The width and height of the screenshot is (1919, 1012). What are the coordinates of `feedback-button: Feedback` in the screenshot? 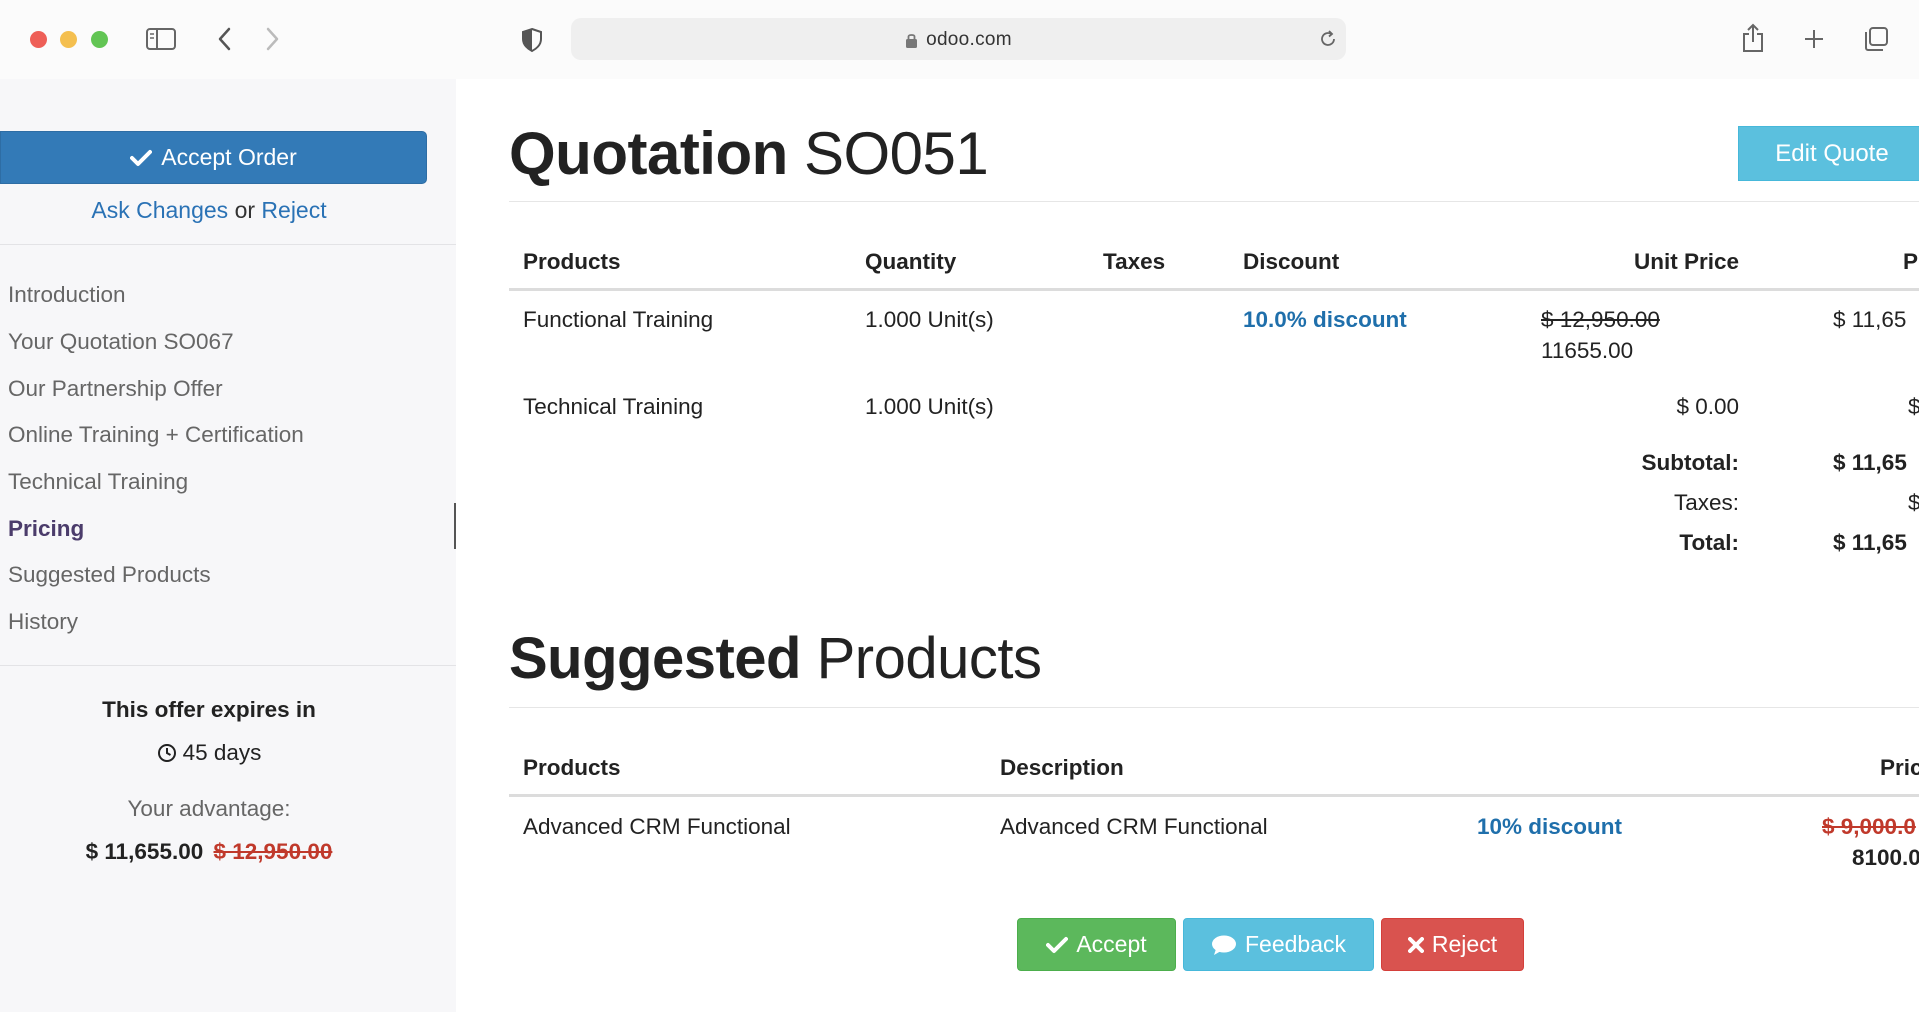 It's located at (1278, 944).